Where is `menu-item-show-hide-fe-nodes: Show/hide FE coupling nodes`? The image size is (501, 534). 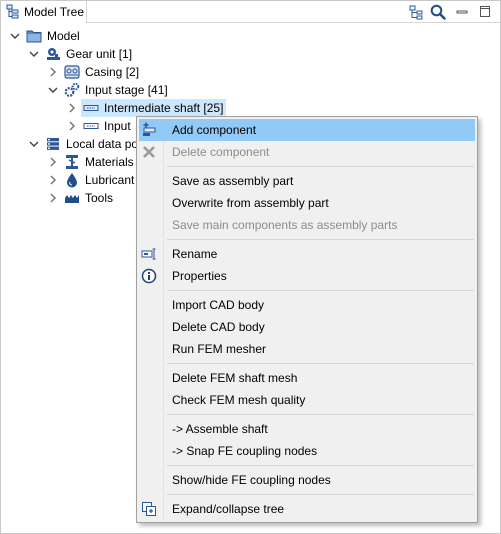
menu-item-show-hide-fe-nodes: Show/hide FE coupling nodes is located at coordinates (307, 480).